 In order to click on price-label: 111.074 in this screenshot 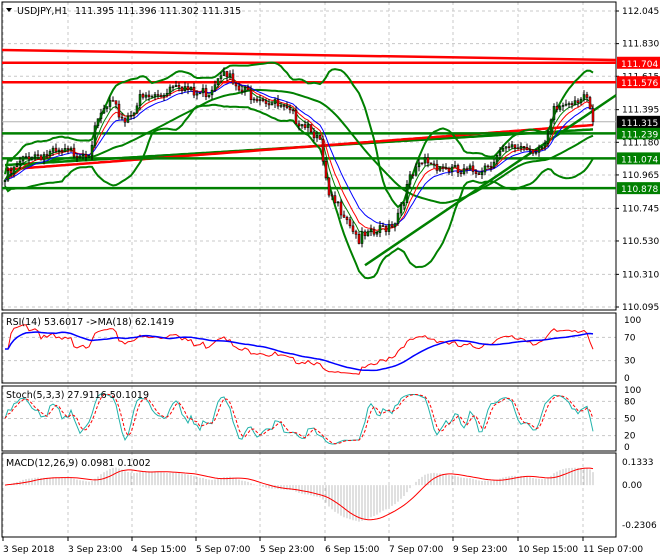, I will do `click(639, 160)`.